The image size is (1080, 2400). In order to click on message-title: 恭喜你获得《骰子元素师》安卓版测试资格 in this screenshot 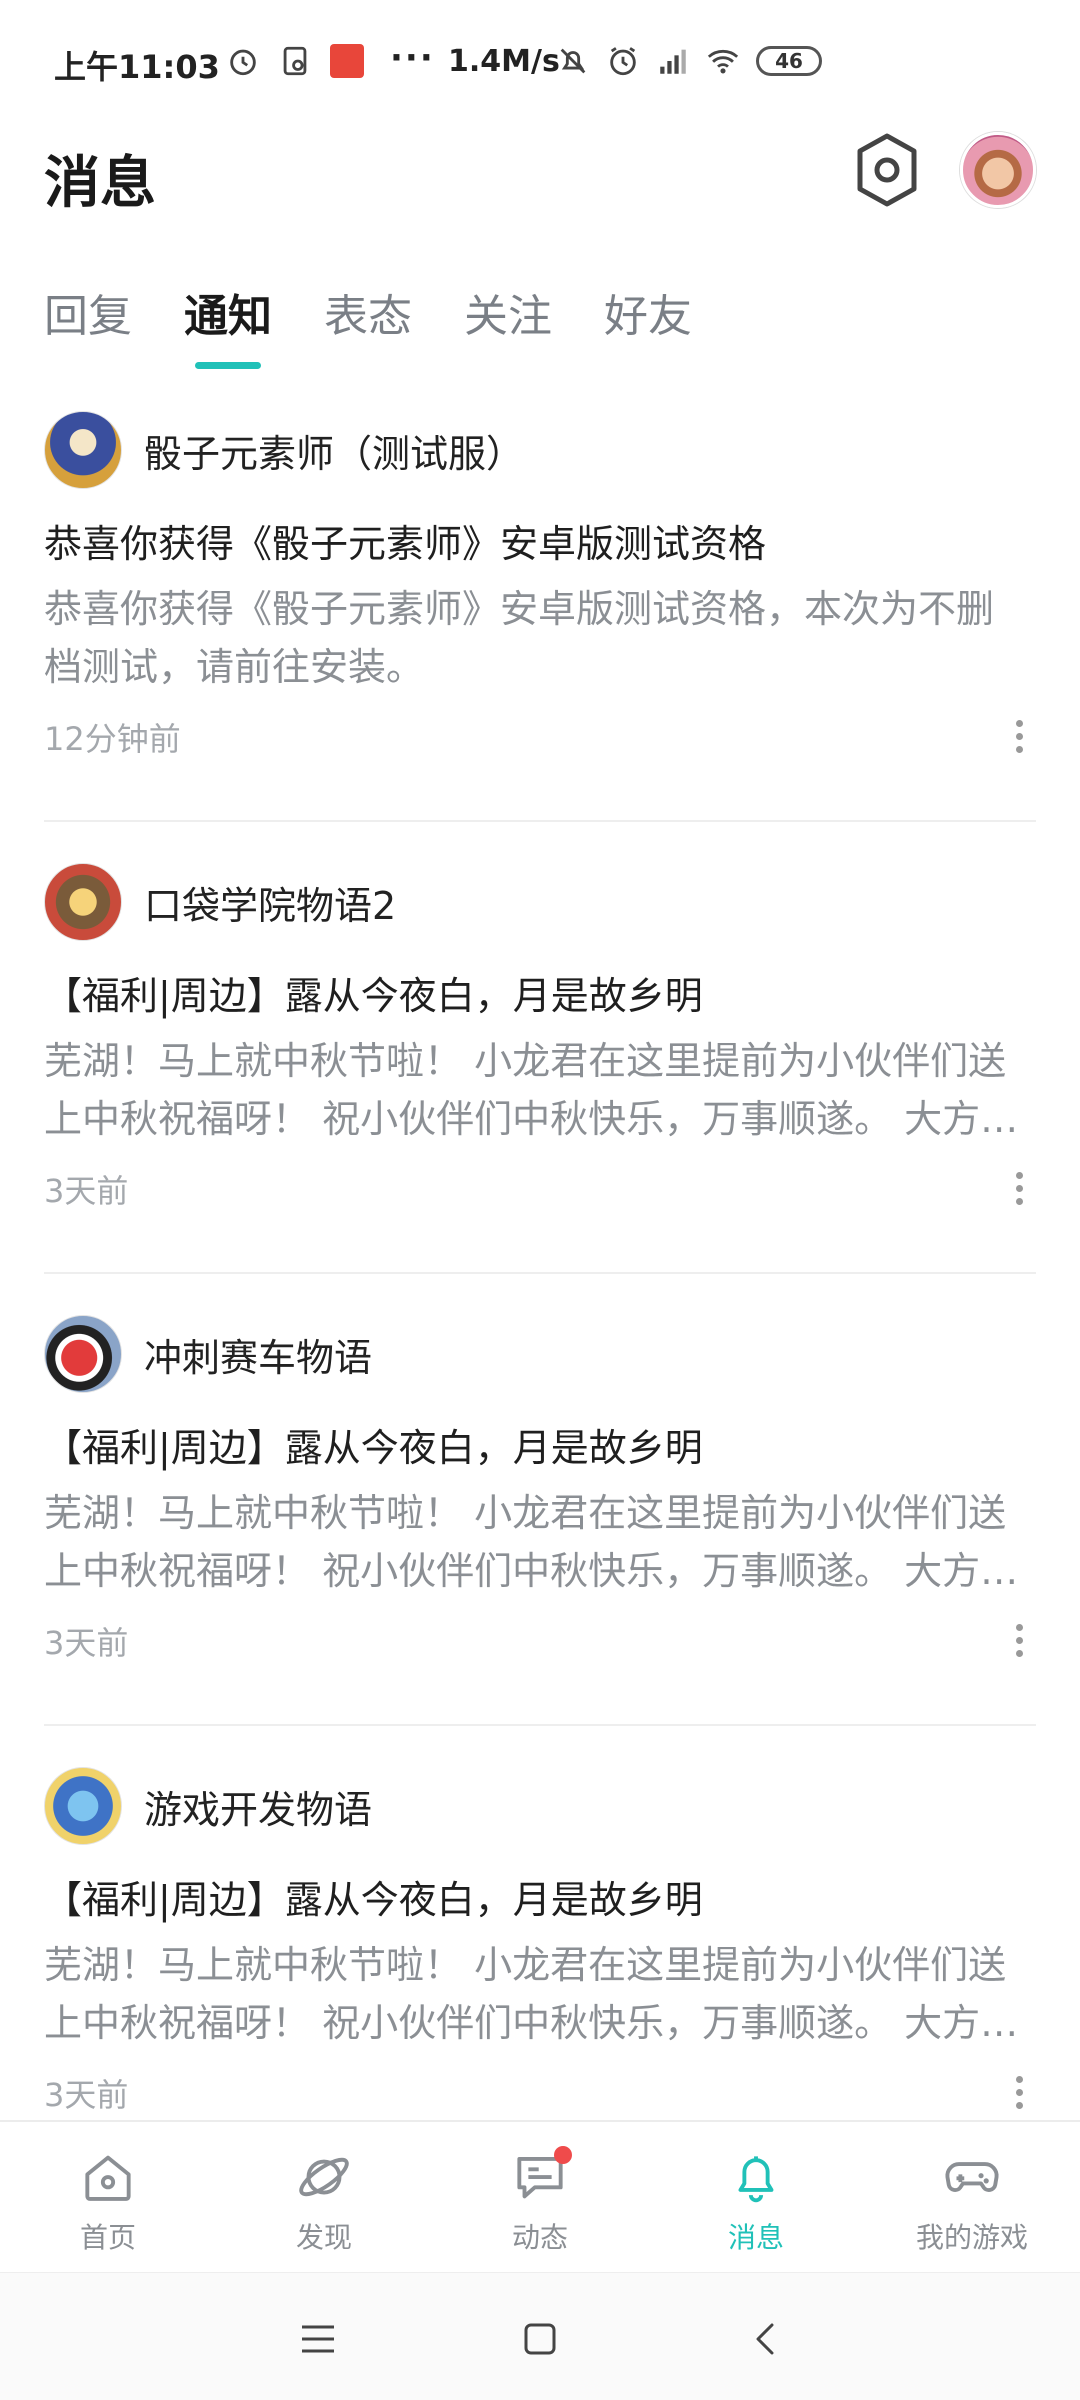, I will do `click(405, 544)`.